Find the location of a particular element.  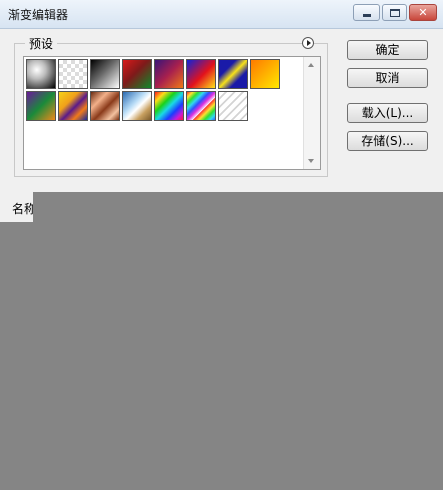

presets-label: 预设 is located at coordinates (41, 43).